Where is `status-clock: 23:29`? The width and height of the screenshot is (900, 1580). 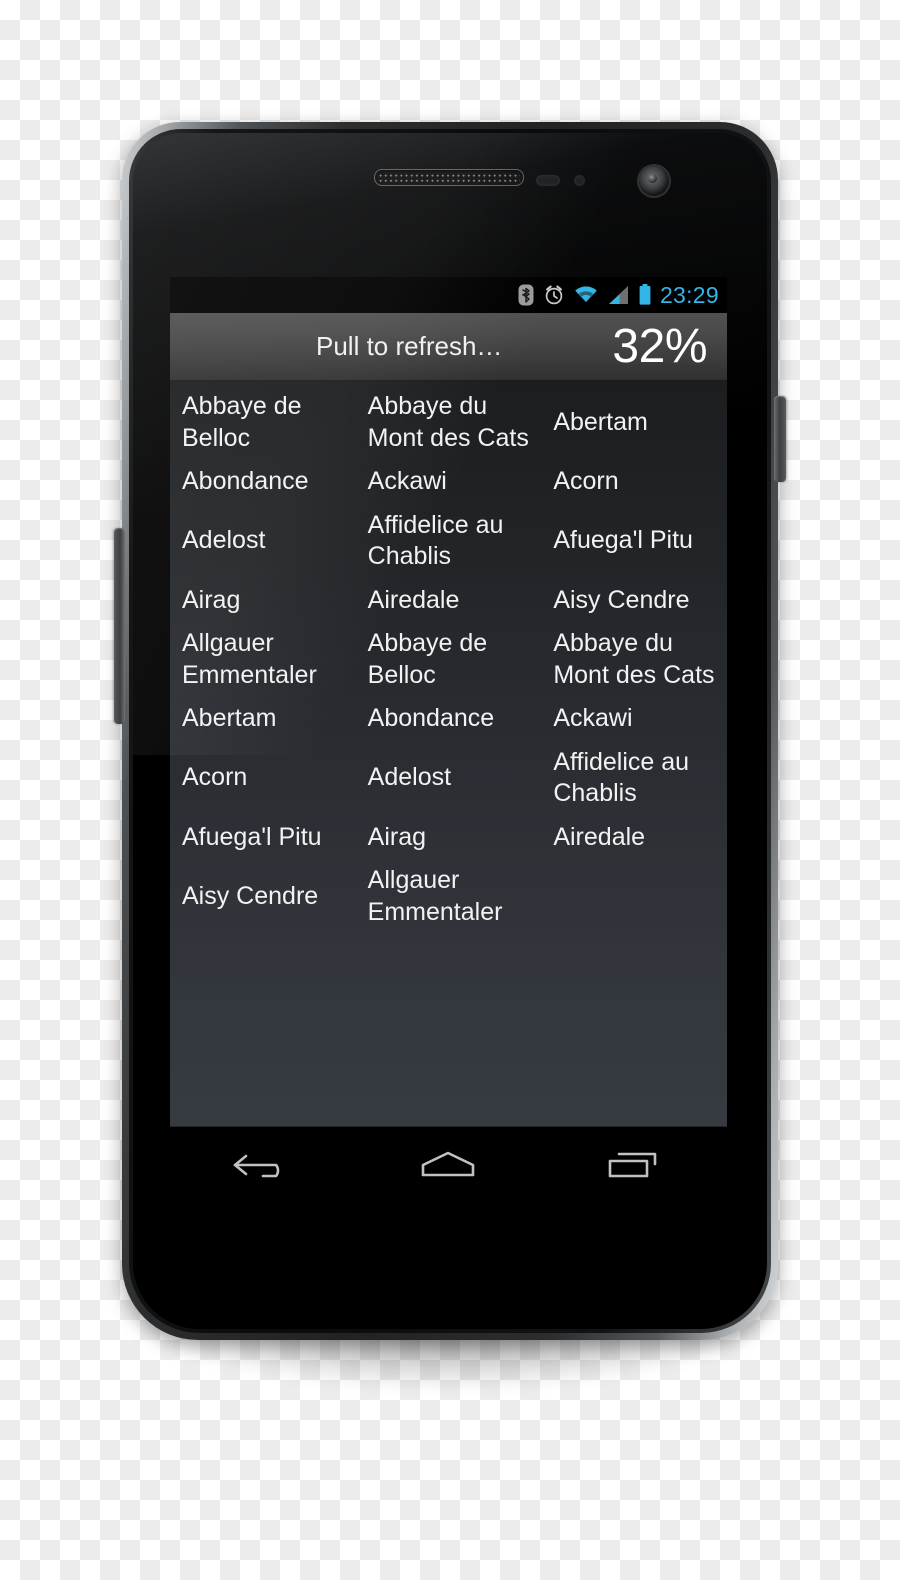 status-clock: 23:29 is located at coordinates (689, 294).